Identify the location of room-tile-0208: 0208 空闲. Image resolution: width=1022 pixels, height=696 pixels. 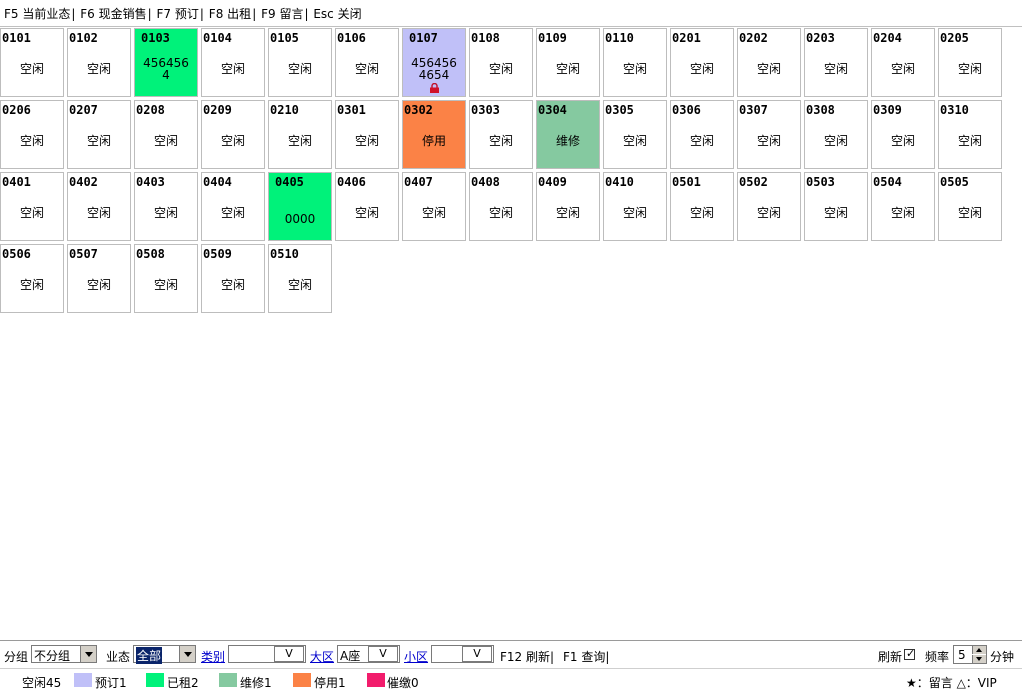
(166, 134).